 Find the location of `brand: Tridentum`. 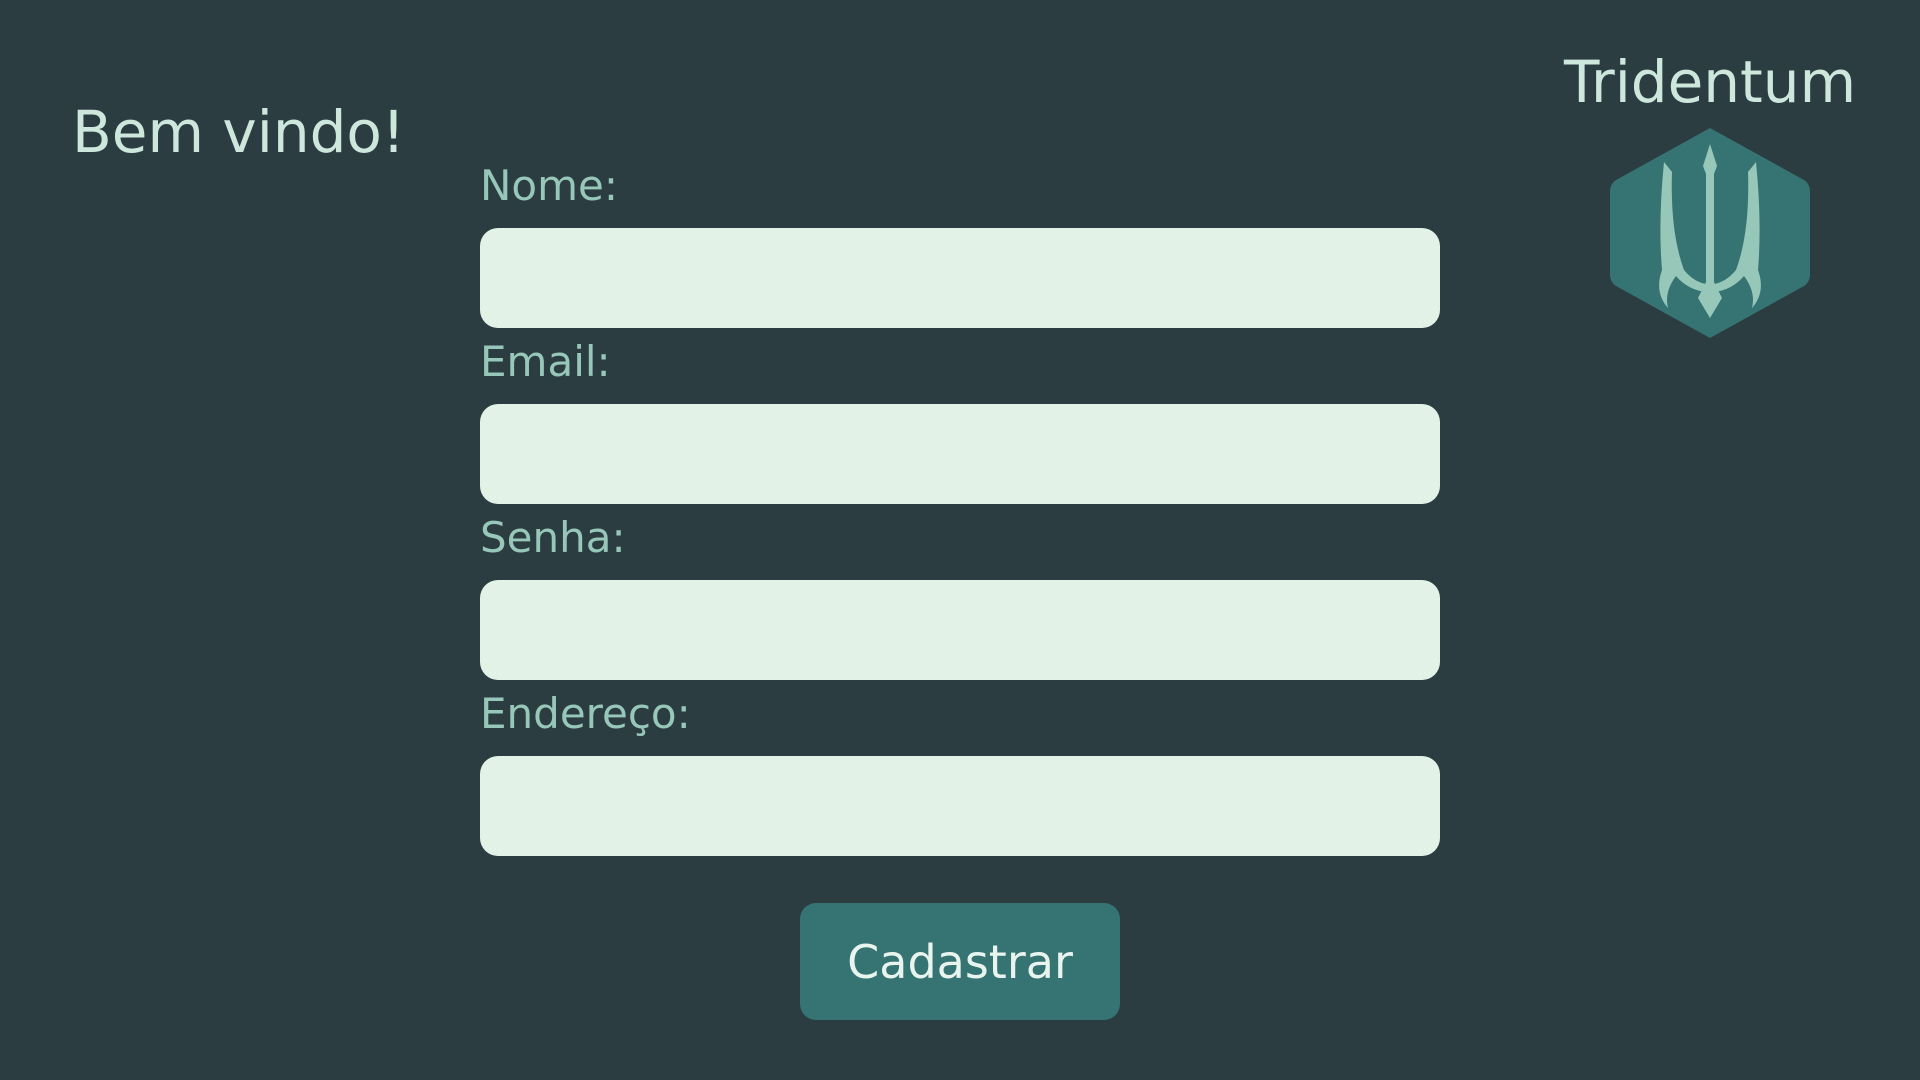

brand: Tridentum is located at coordinates (1710, 194).